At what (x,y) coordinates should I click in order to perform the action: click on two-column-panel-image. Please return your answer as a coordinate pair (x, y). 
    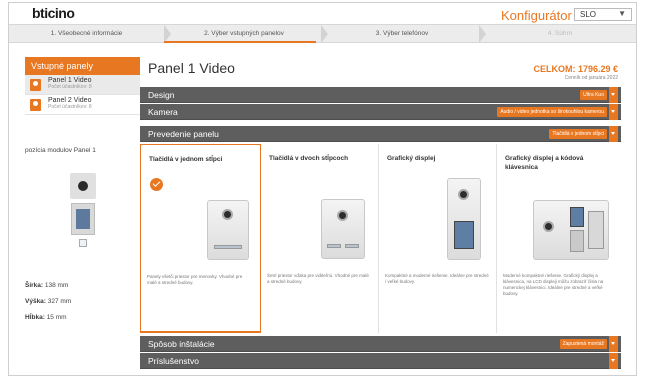
    Looking at the image, I should click on (343, 229).